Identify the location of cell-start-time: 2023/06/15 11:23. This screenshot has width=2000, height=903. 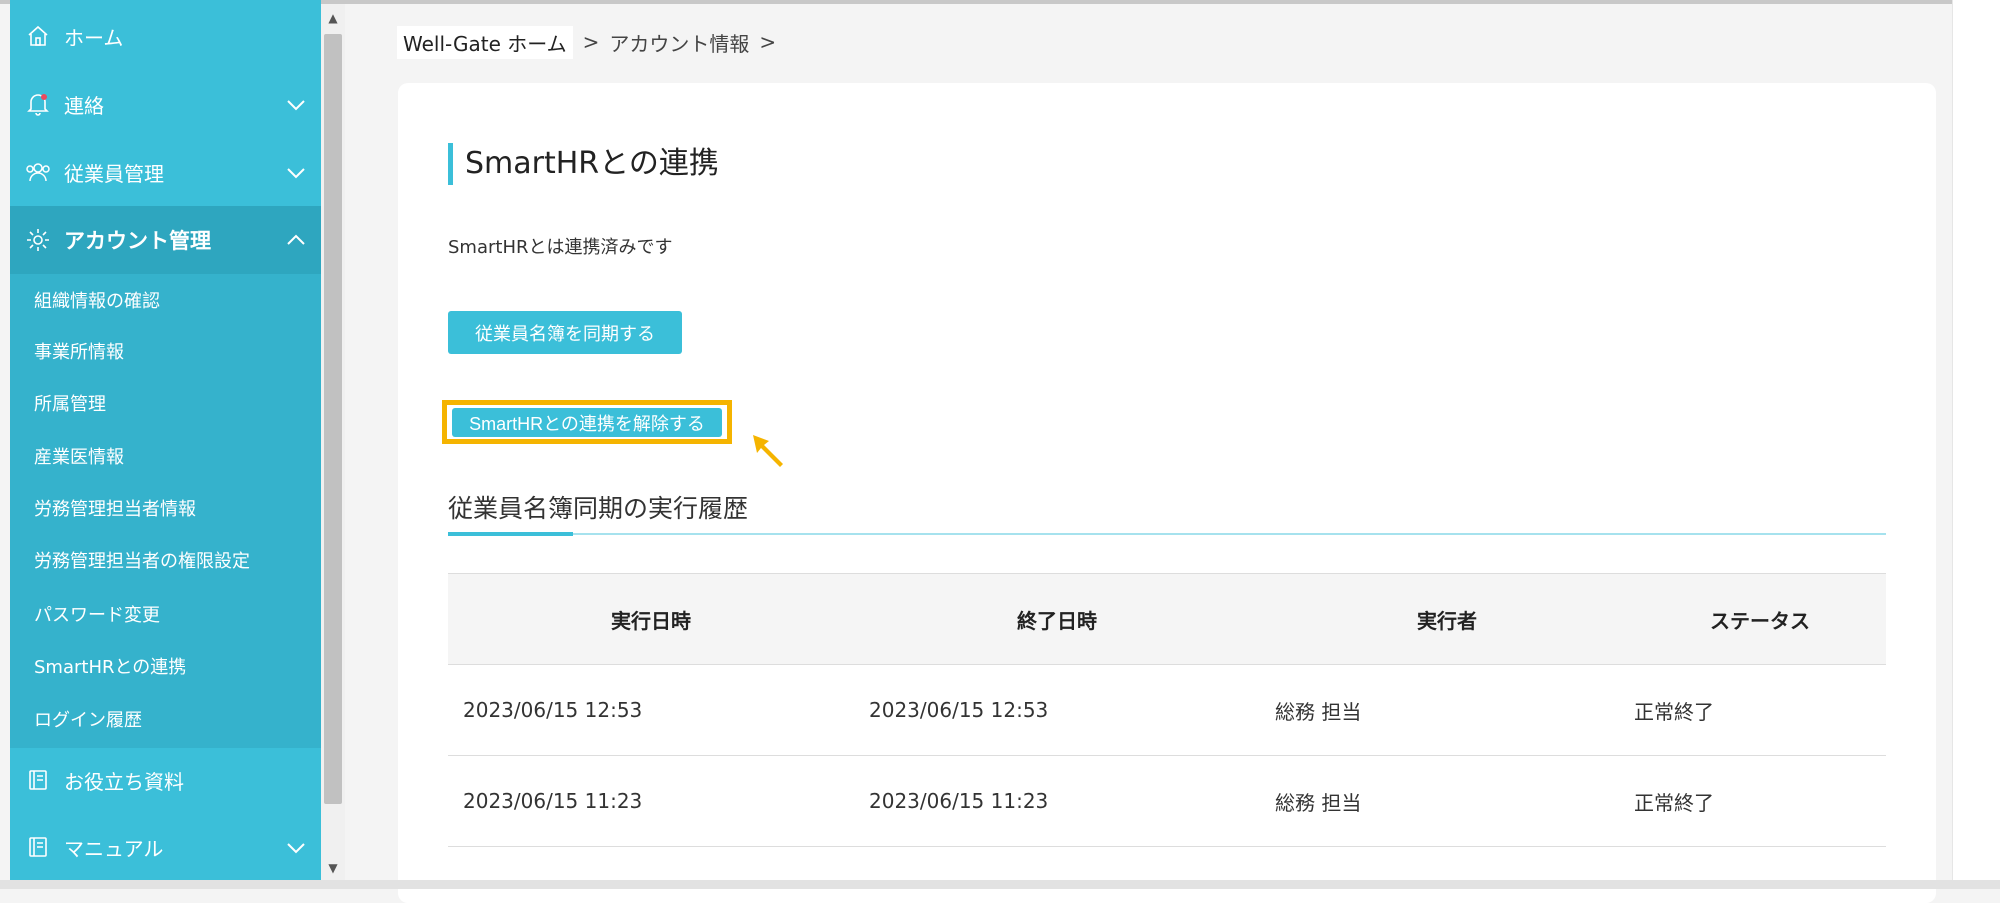
(553, 801).